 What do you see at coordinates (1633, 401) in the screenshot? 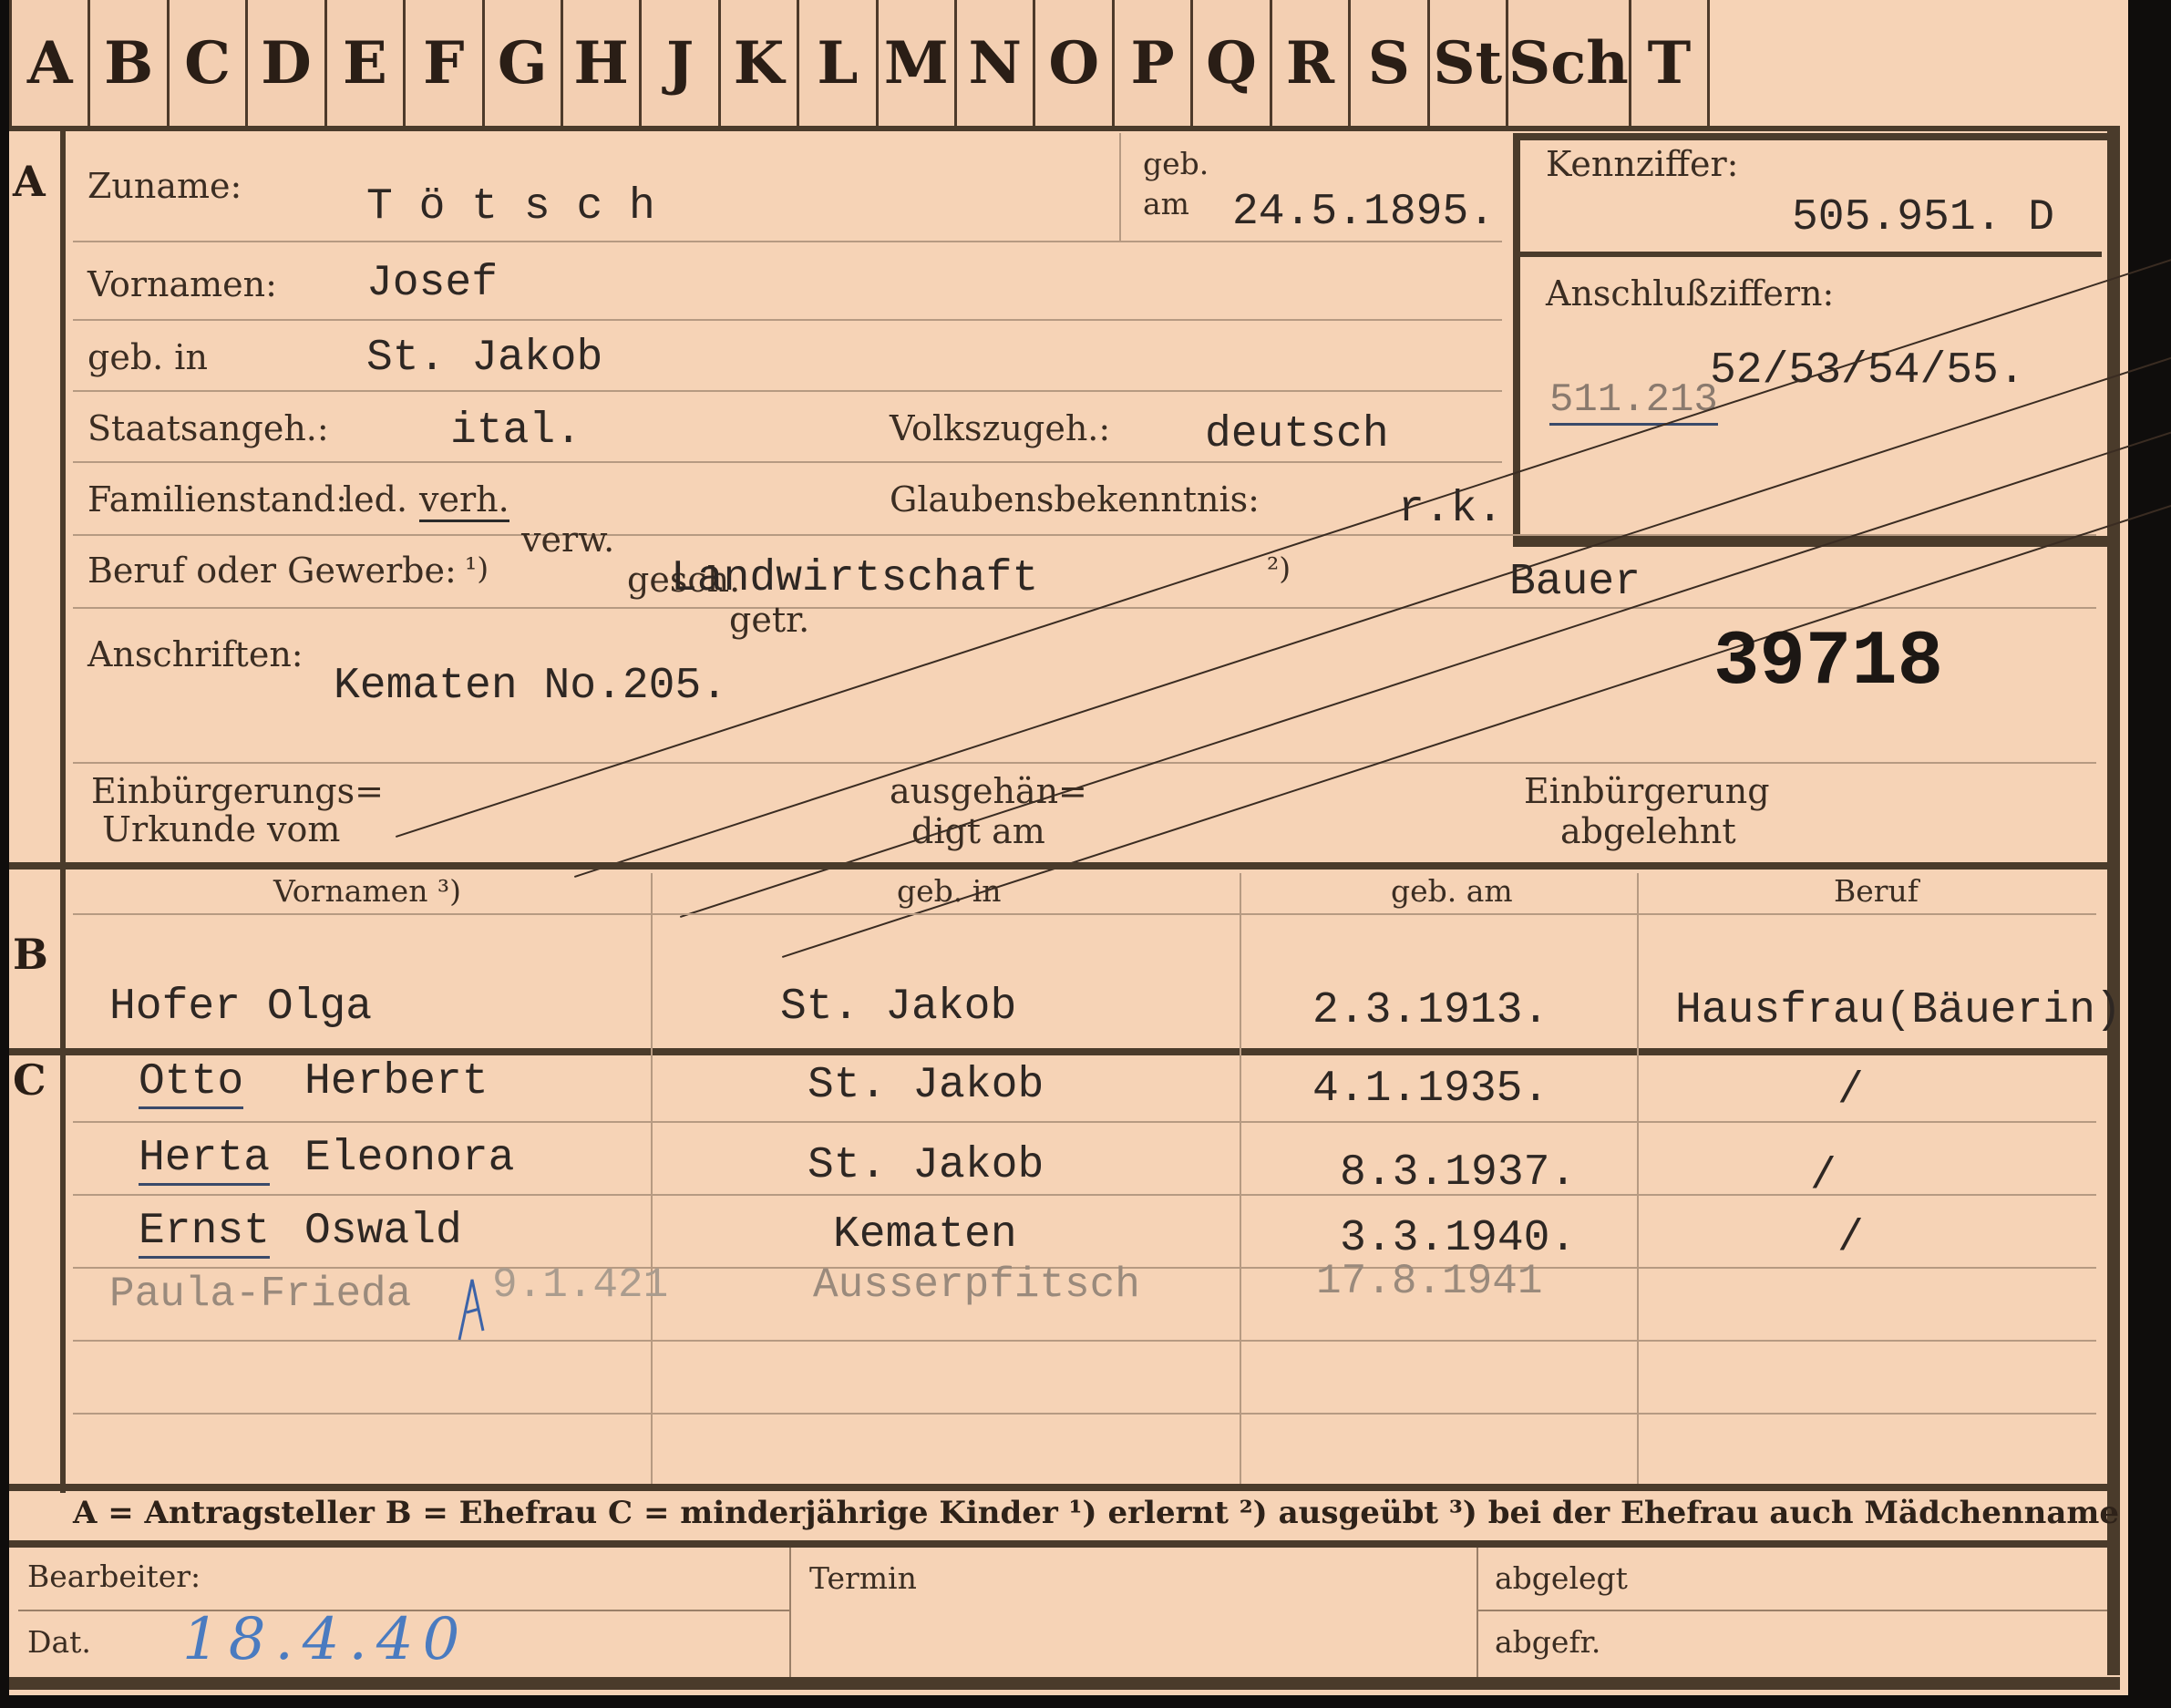
I see `connect-old-number: 511.213` at bounding box center [1633, 401].